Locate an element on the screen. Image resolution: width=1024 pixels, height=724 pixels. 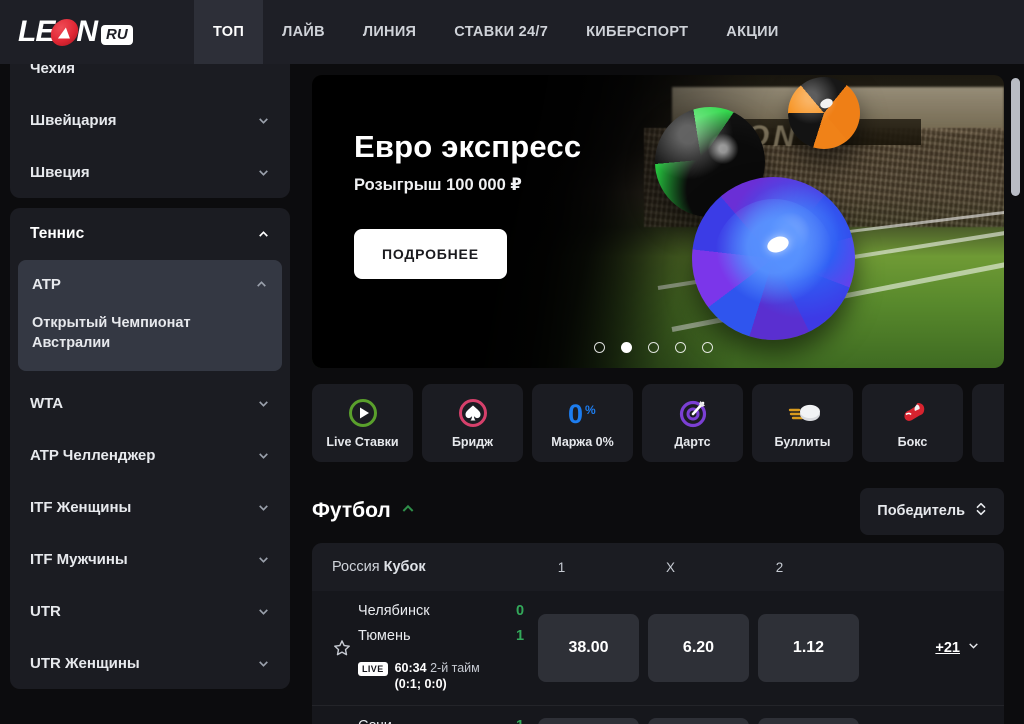
soccer-ball-blue-icon is located at coordinates (773, 258).